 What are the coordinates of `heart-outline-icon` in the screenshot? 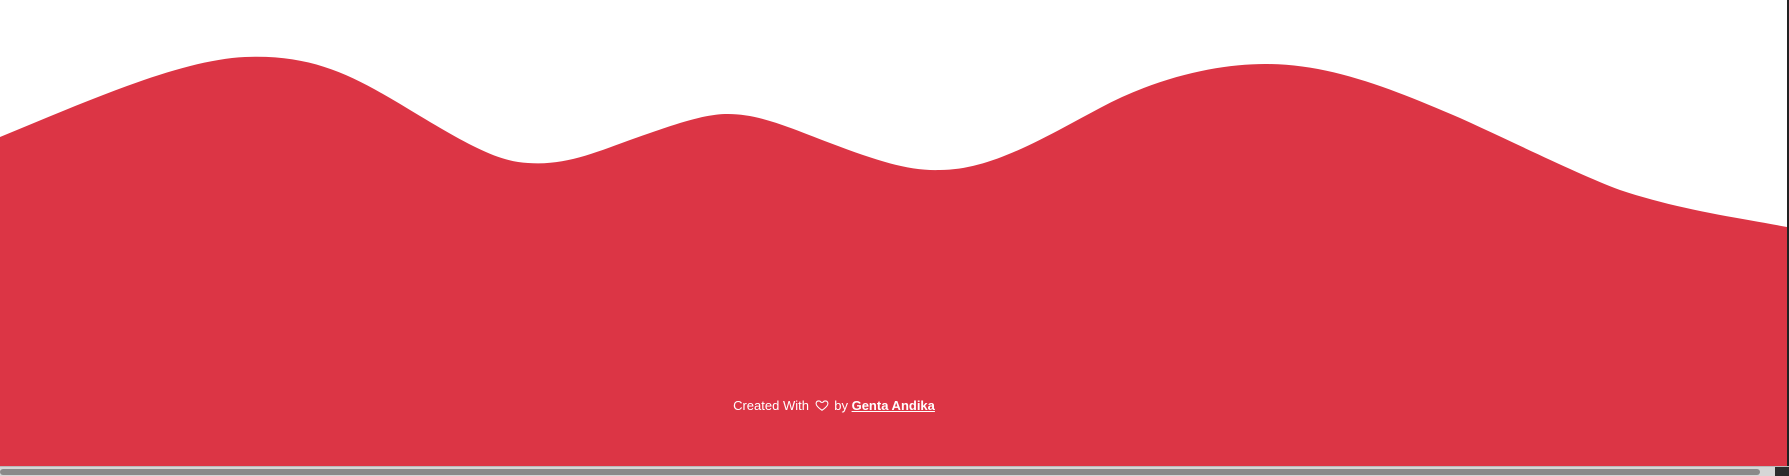 It's located at (822, 405).